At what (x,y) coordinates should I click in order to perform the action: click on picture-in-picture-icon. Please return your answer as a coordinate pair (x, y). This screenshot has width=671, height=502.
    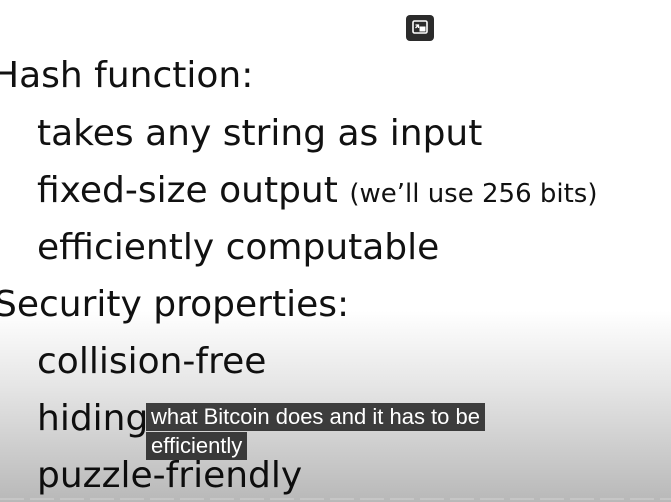
    Looking at the image, I should click on (420, 28).